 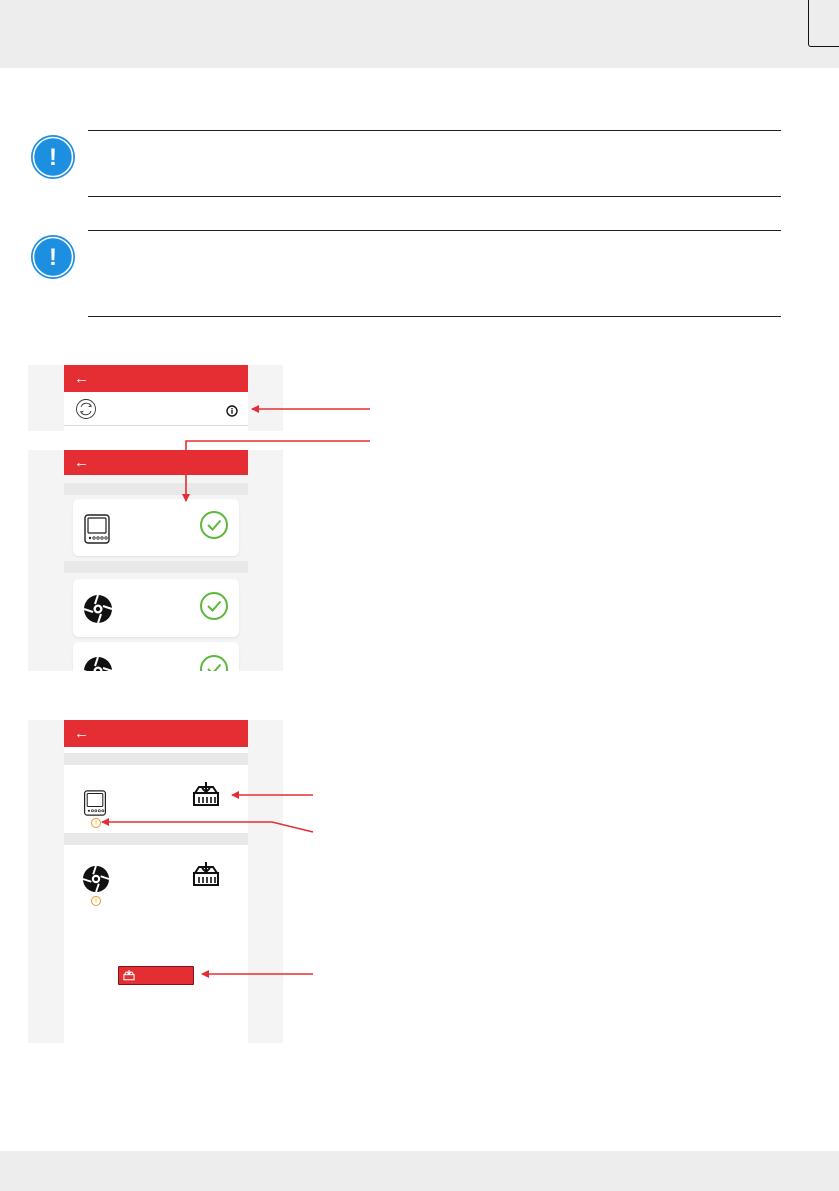 I want to click on page-header-band, so click(x=419, y=34).